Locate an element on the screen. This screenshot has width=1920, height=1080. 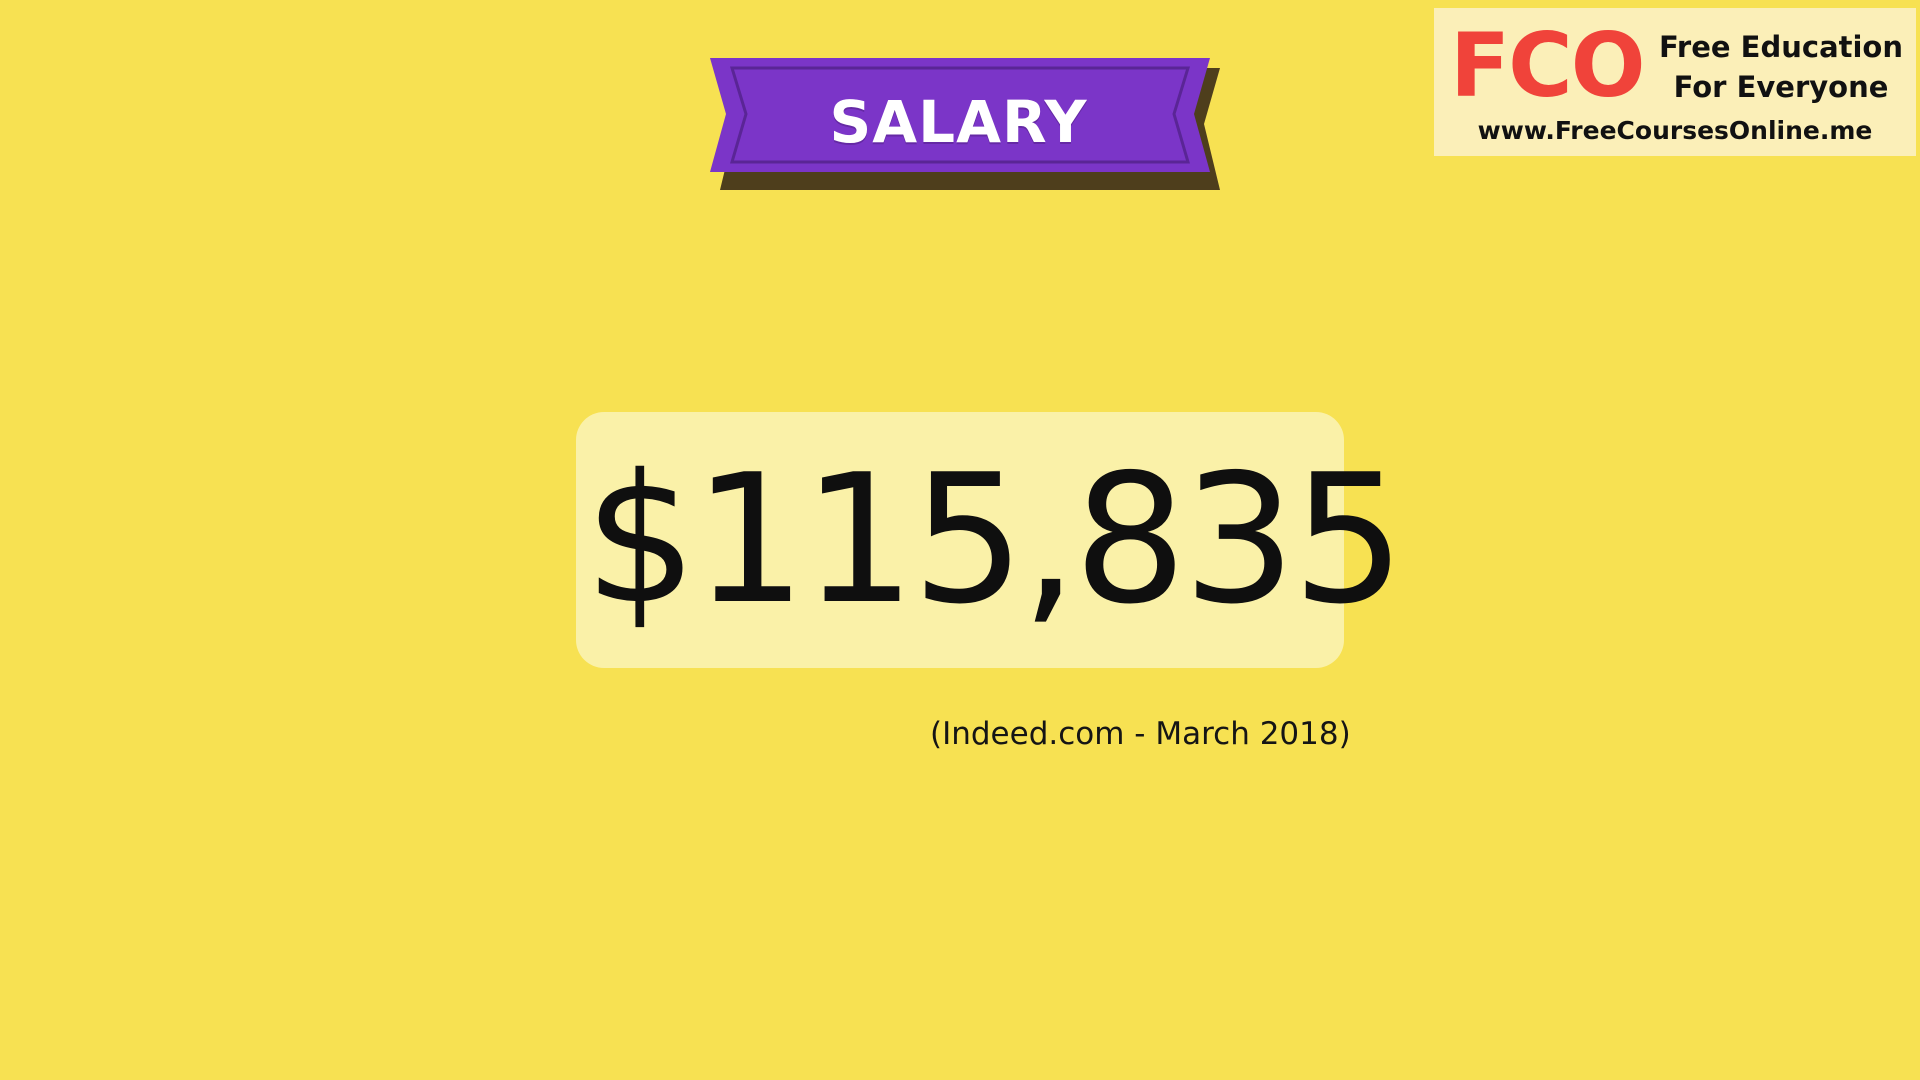
logo-url: www.FreeCoursesOnline.me is located at coordinates (1675, 130).